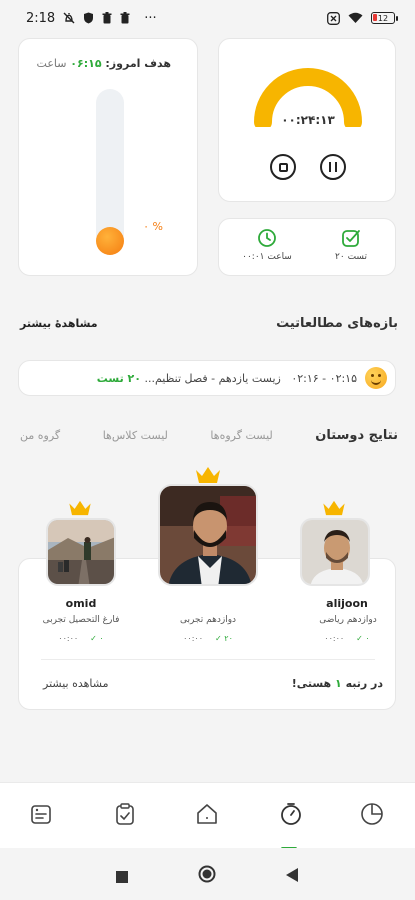  Describe the element at coordinates (228, 638) in the screenshot. I see `friend-tests-value: ۲۰` at that location.